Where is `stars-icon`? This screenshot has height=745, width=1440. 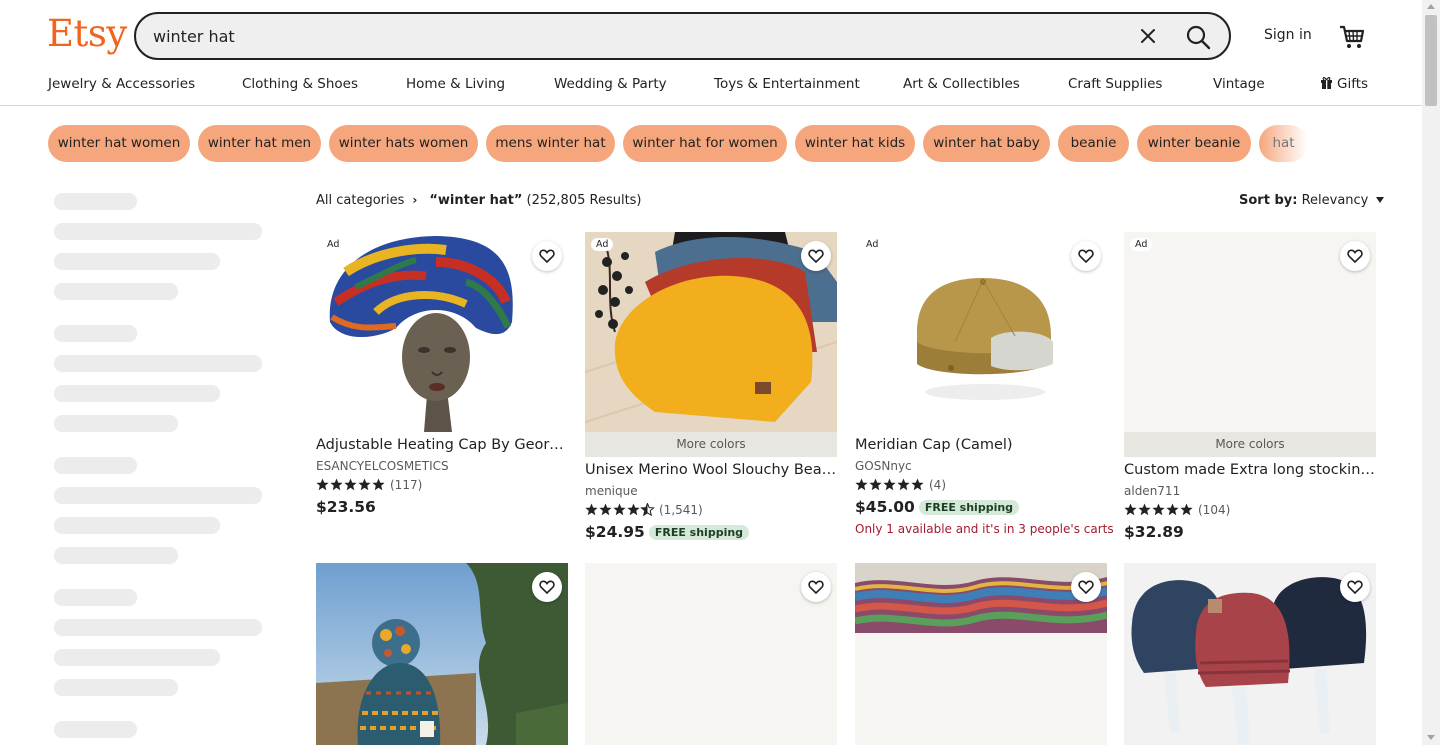 stars-icon is located at coordinates (350, 484).